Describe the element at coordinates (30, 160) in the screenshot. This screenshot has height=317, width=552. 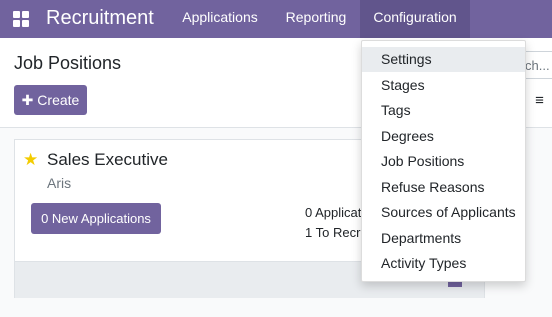
I see `star-icon: ★` at that location.